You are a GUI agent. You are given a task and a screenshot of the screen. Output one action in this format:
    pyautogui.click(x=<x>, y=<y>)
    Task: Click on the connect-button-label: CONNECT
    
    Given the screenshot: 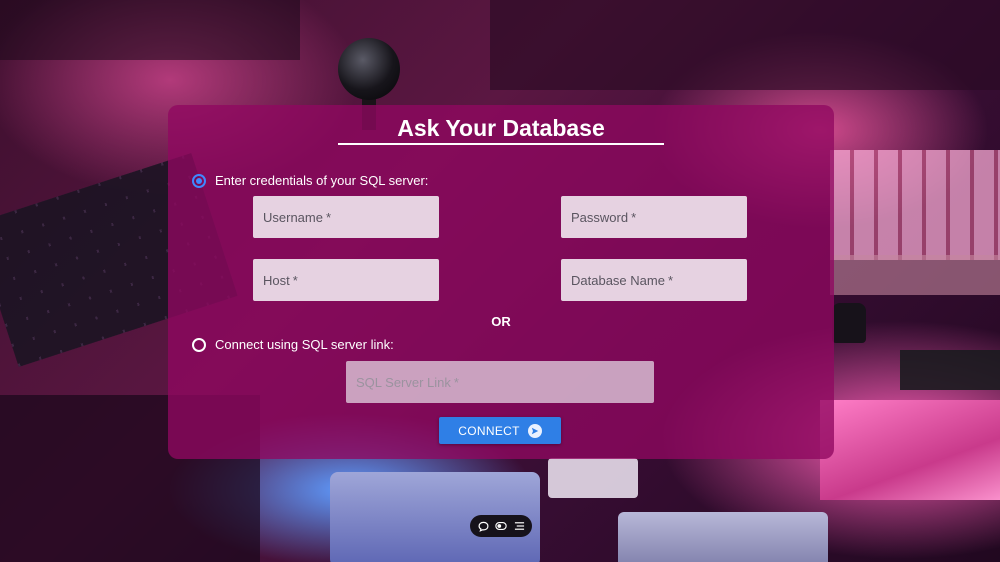 What is the action you would take?
    pyautogui.click(x=489, y=430)
    